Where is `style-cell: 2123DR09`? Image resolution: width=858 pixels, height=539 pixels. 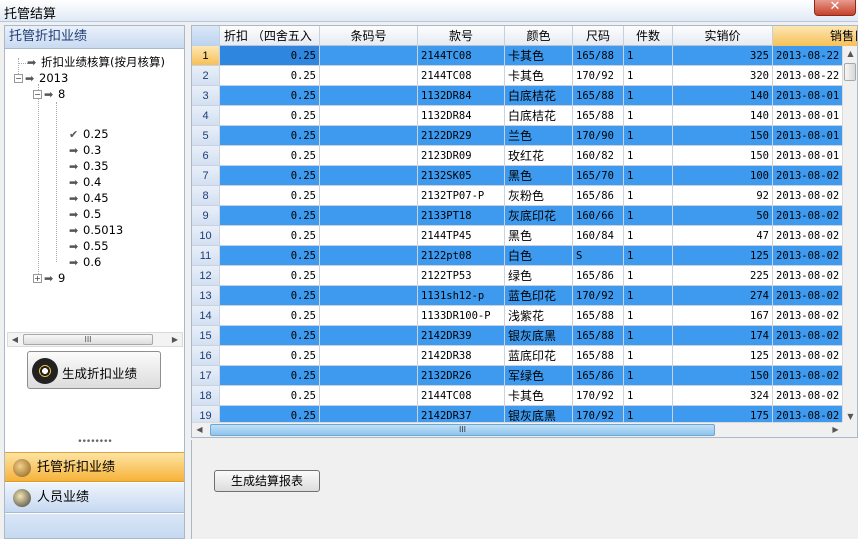
style-cell: 2123DR09 is located at coordinates (461, 156).